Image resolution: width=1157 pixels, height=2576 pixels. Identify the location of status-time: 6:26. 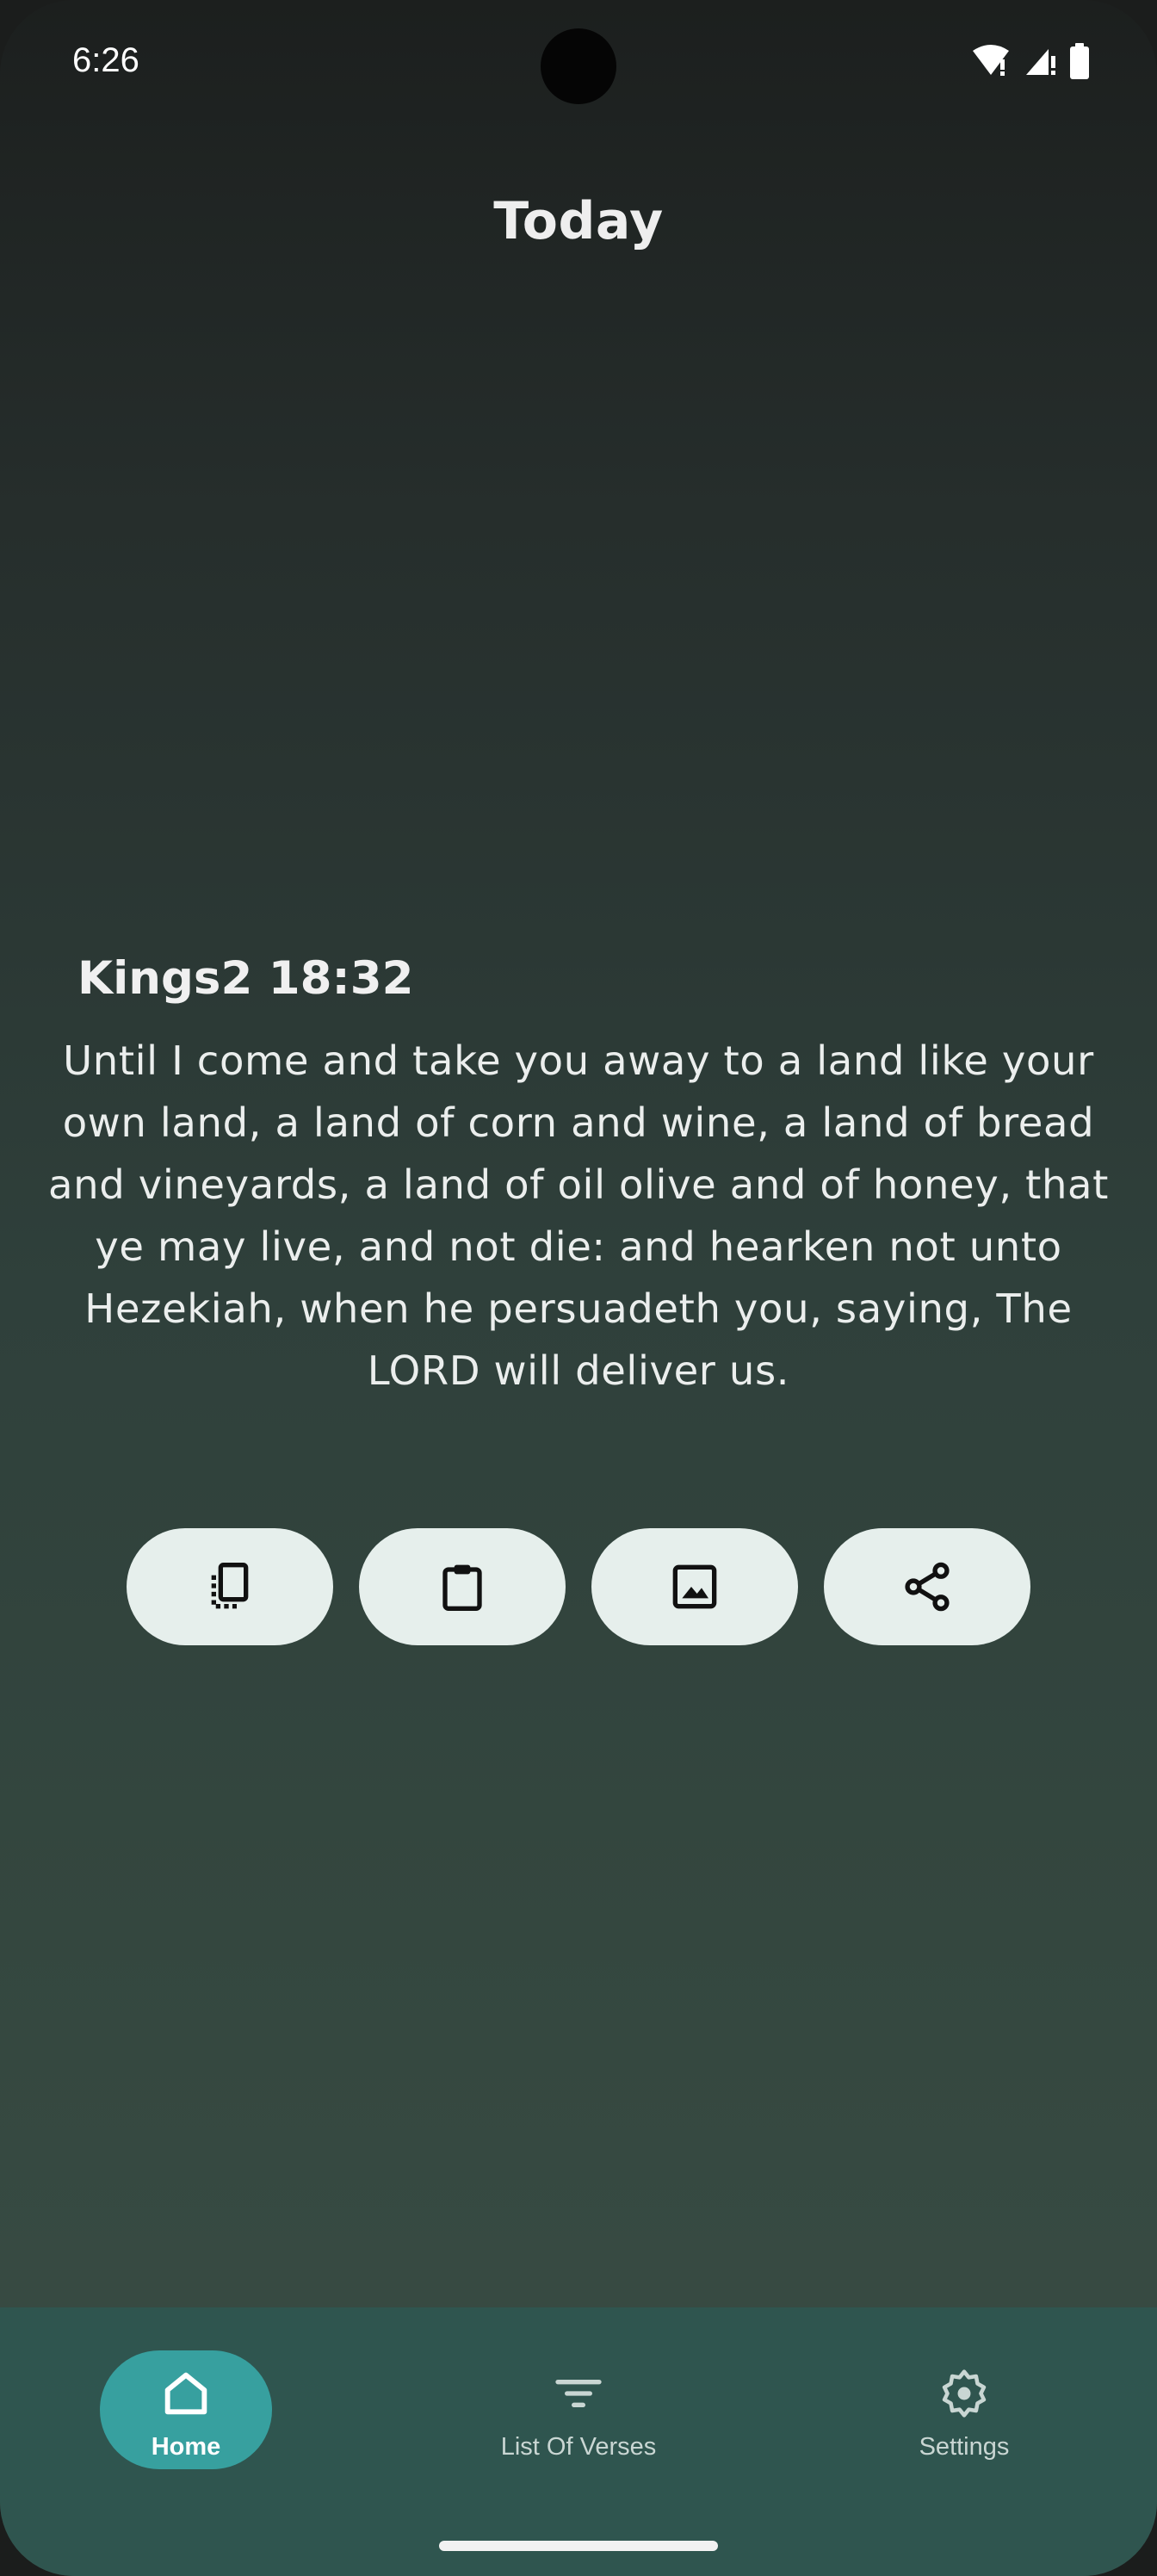
(106, 60).